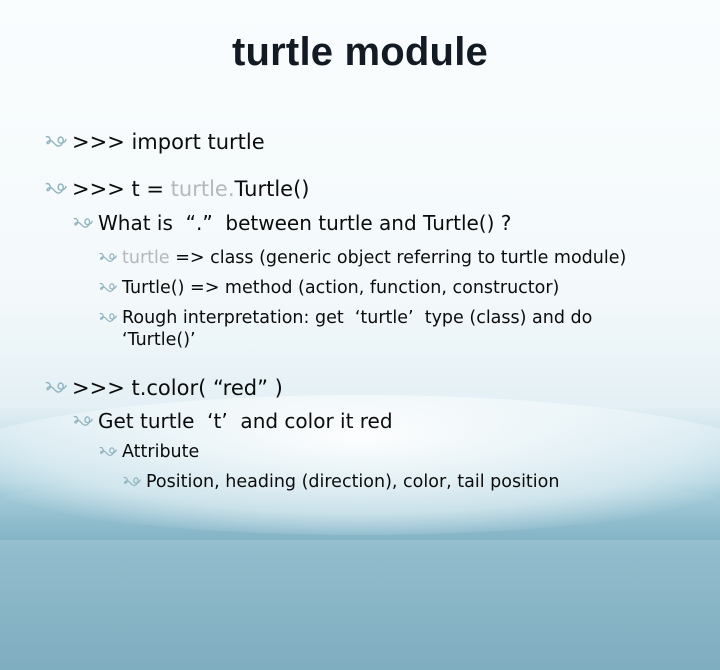  I want to click on bullet-color: >>> t.color( “red” ), so click(163, 388).